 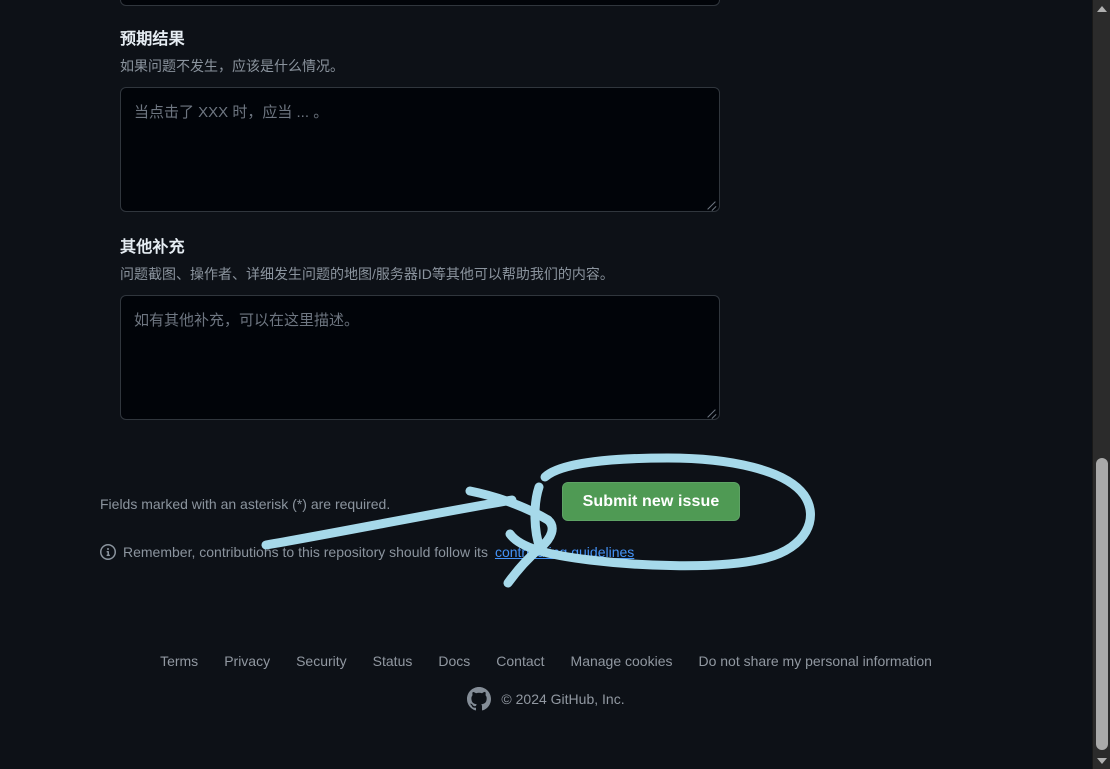 I want to click on submit-new-issue-button: Submit new issue, so click(x=651, y=501).